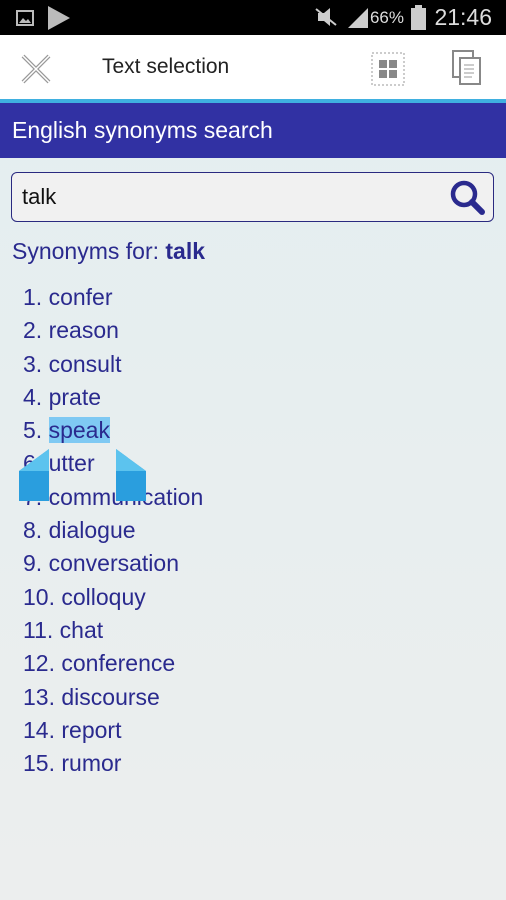 The image size is (506, 900). Describe the element at coordinates (39, 729) in the screenshot. I see `item-number: 14.` at that location.